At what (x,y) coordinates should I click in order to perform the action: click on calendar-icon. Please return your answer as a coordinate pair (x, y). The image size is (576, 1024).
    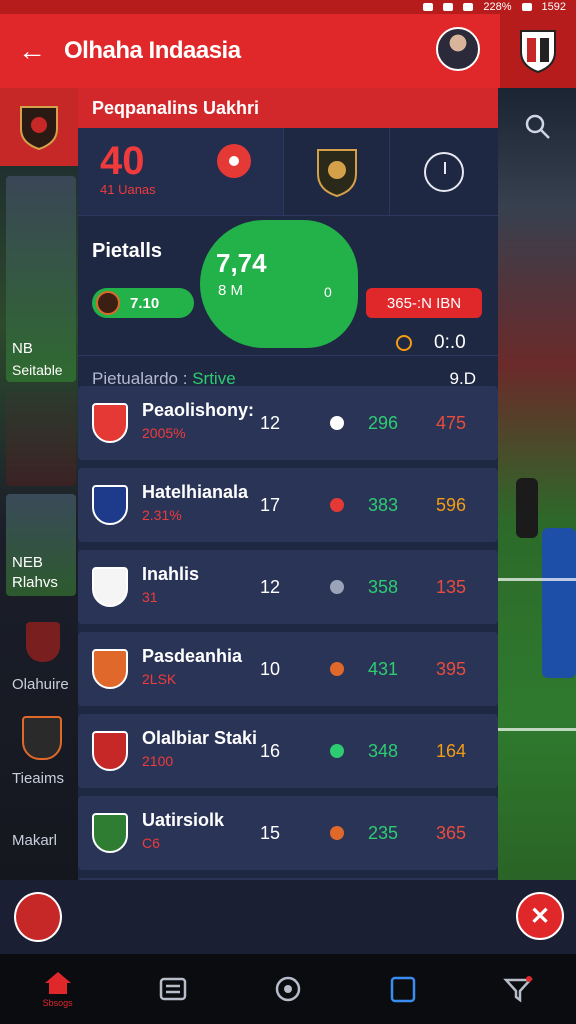
    Looking at the image, I should click on (403, 989).